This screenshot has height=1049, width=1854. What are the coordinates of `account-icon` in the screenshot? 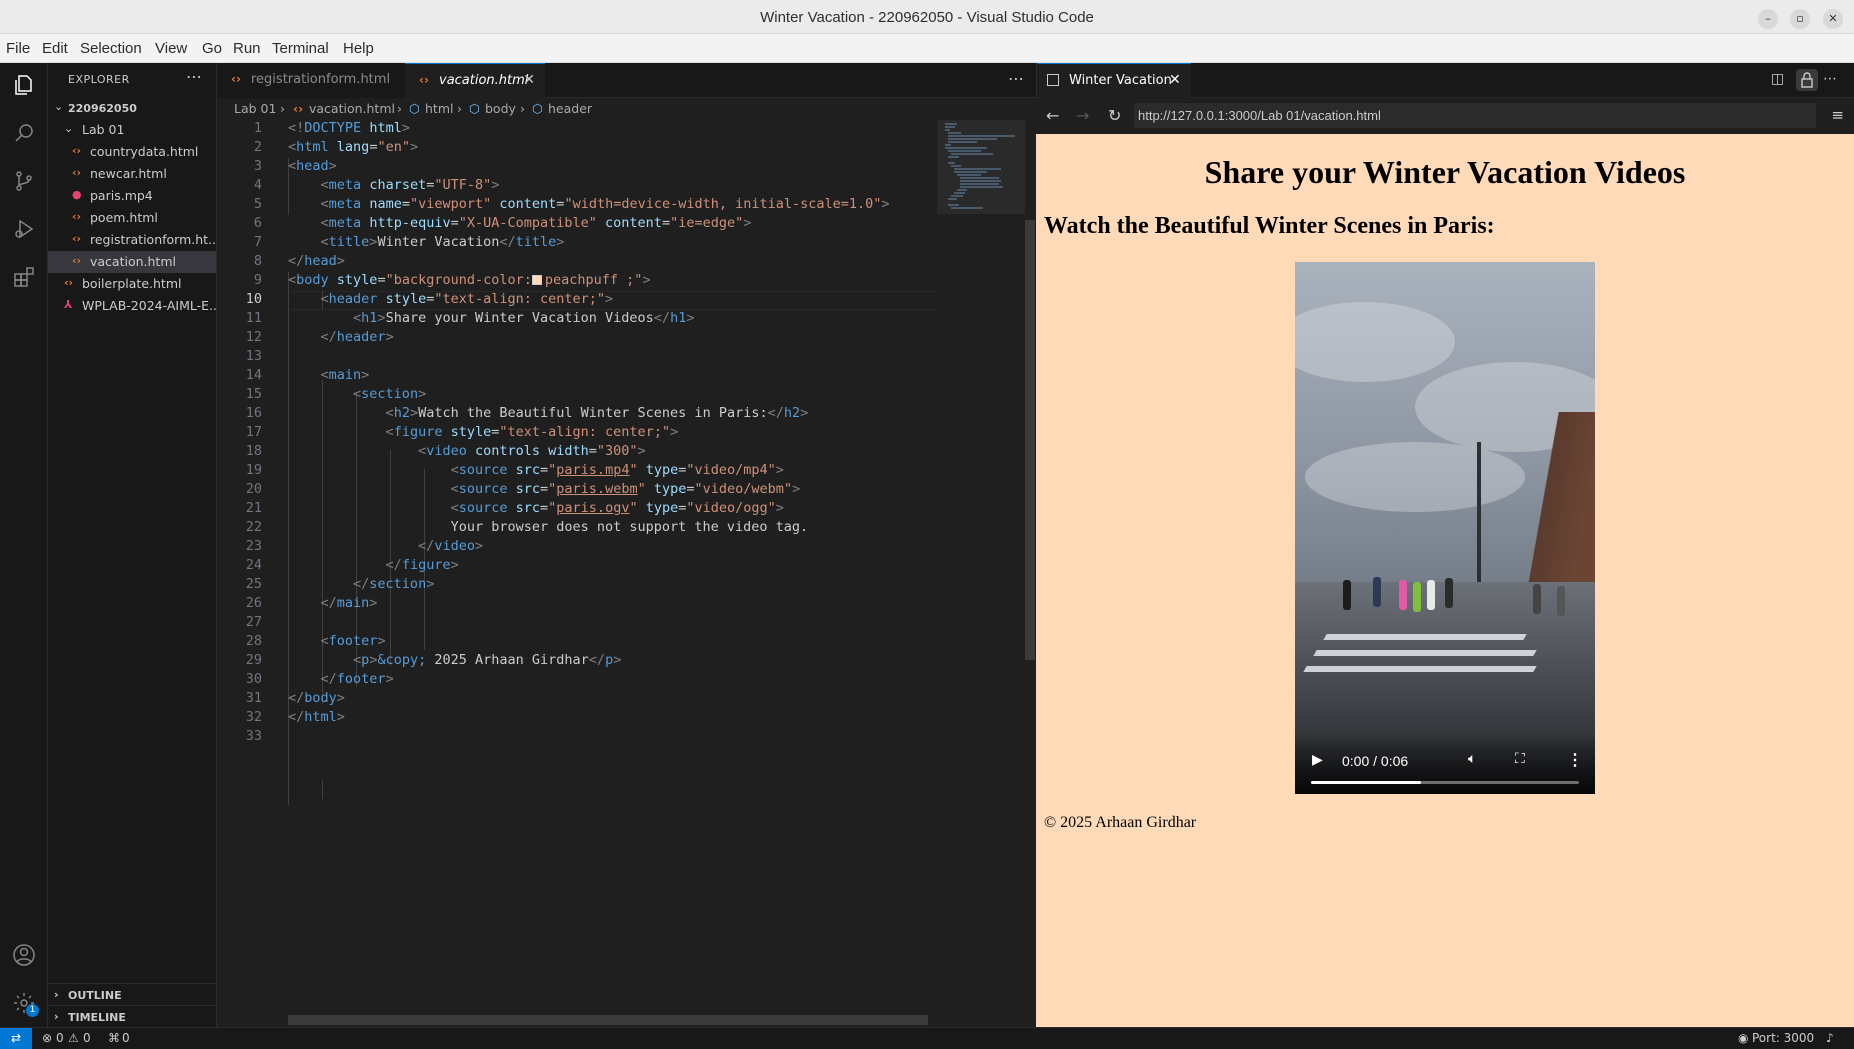 It's located at (24, 955).